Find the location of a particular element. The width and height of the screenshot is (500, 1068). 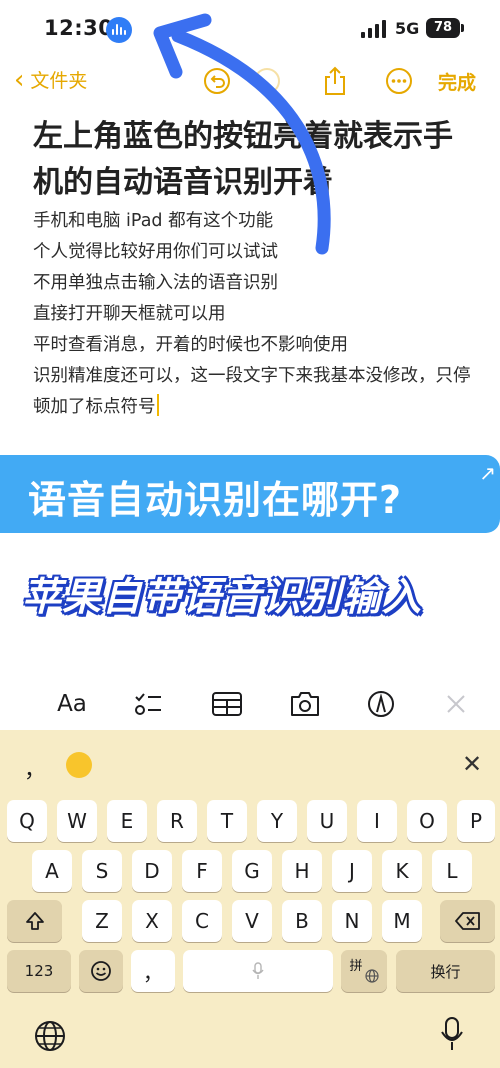

key-w: W is located at coordinates (77, 821).